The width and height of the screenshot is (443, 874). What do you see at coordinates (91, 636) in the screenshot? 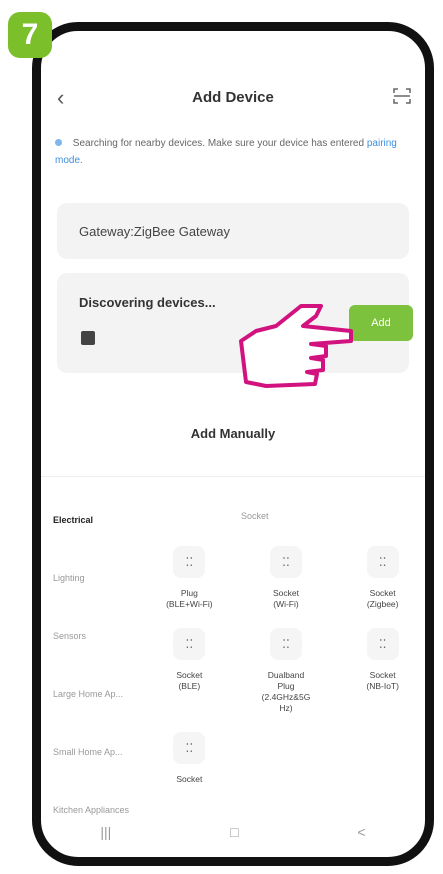
I see `sidebar-item-sensors: Sensors` at bounding box center [91, 636].